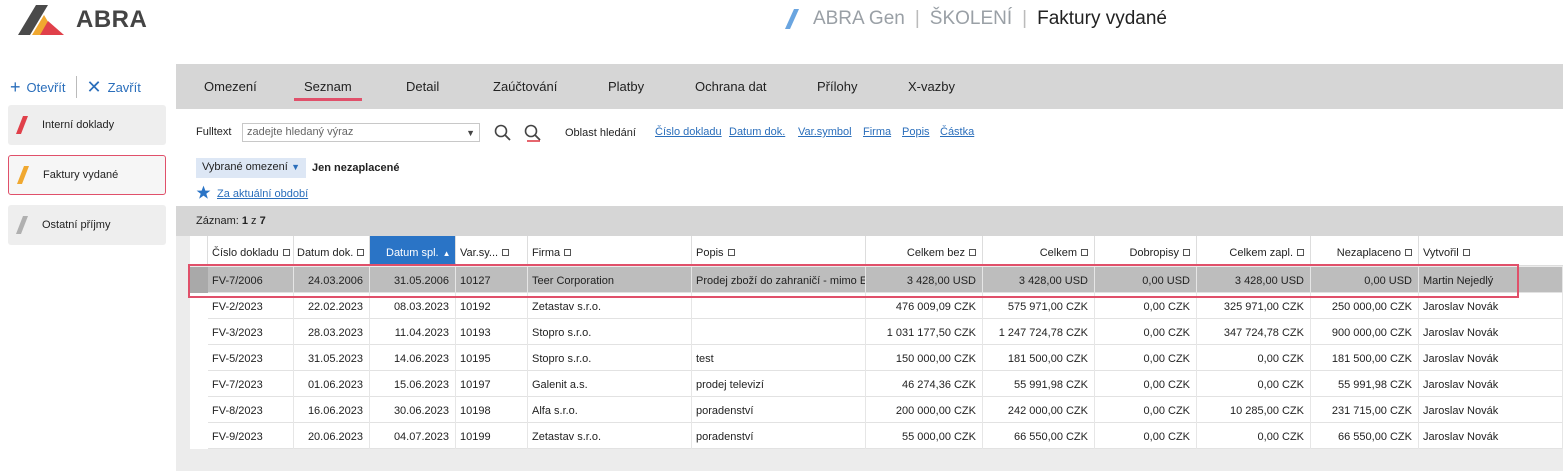  What do you see at coordinates (931, 86) in the screenshot?
I see `tab-x-vazby: X-vazby` at bounding box center [931, 86].